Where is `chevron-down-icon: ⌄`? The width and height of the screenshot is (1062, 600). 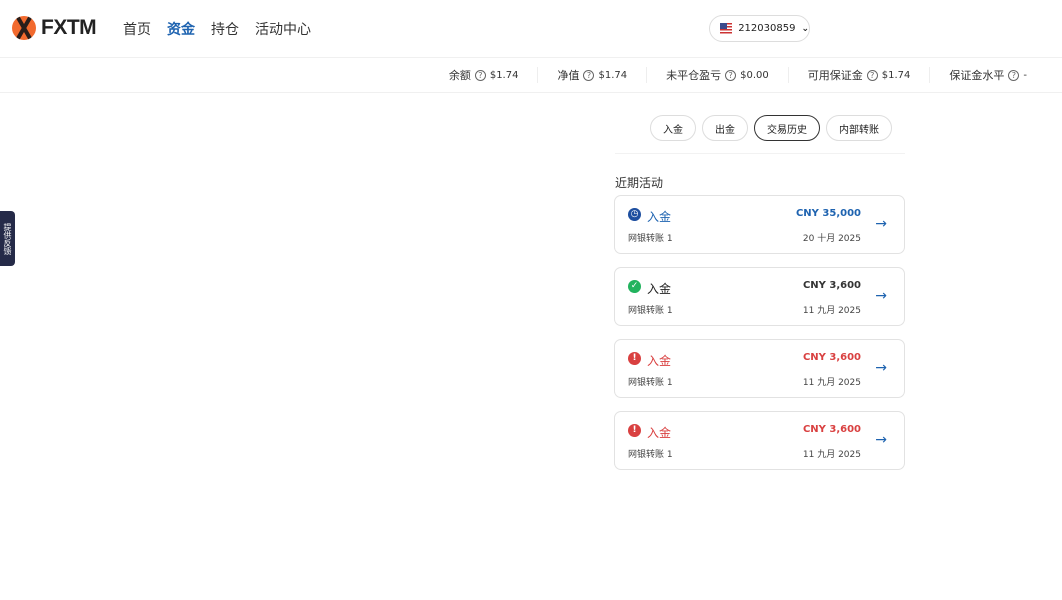 chevron-down-icon: ⌄ is located at coordinates (805, 28).